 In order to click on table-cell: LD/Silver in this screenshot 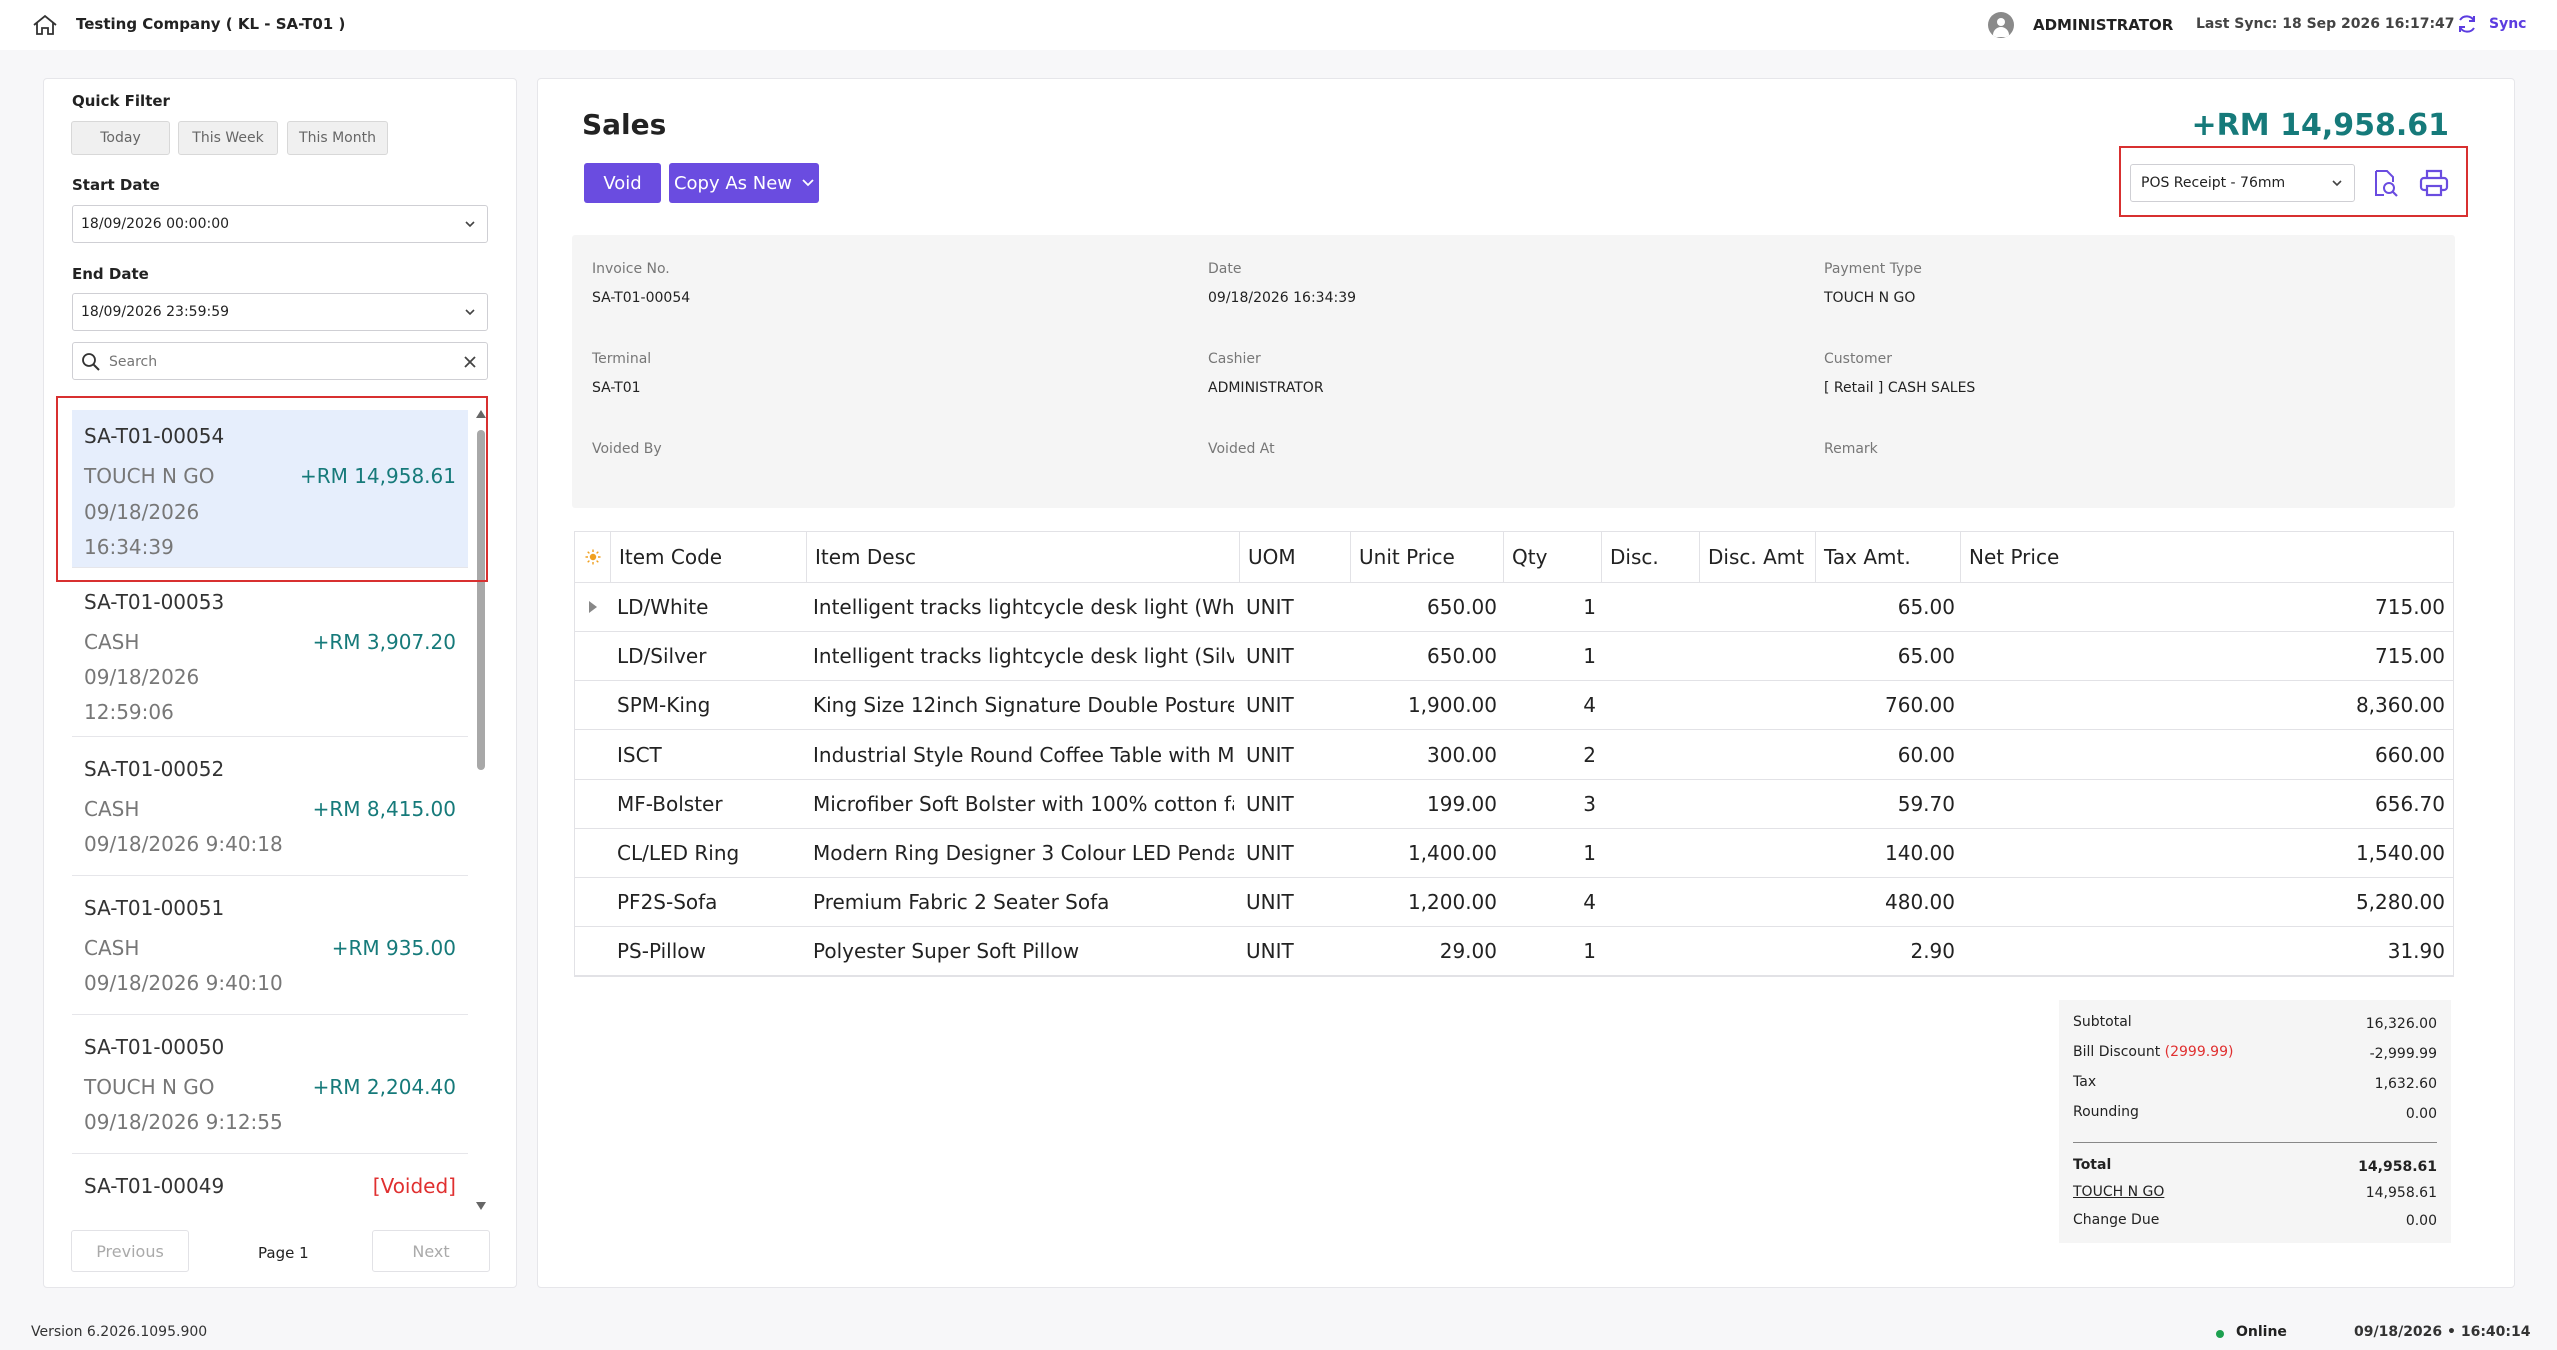, I will do `click(662, 656)`.